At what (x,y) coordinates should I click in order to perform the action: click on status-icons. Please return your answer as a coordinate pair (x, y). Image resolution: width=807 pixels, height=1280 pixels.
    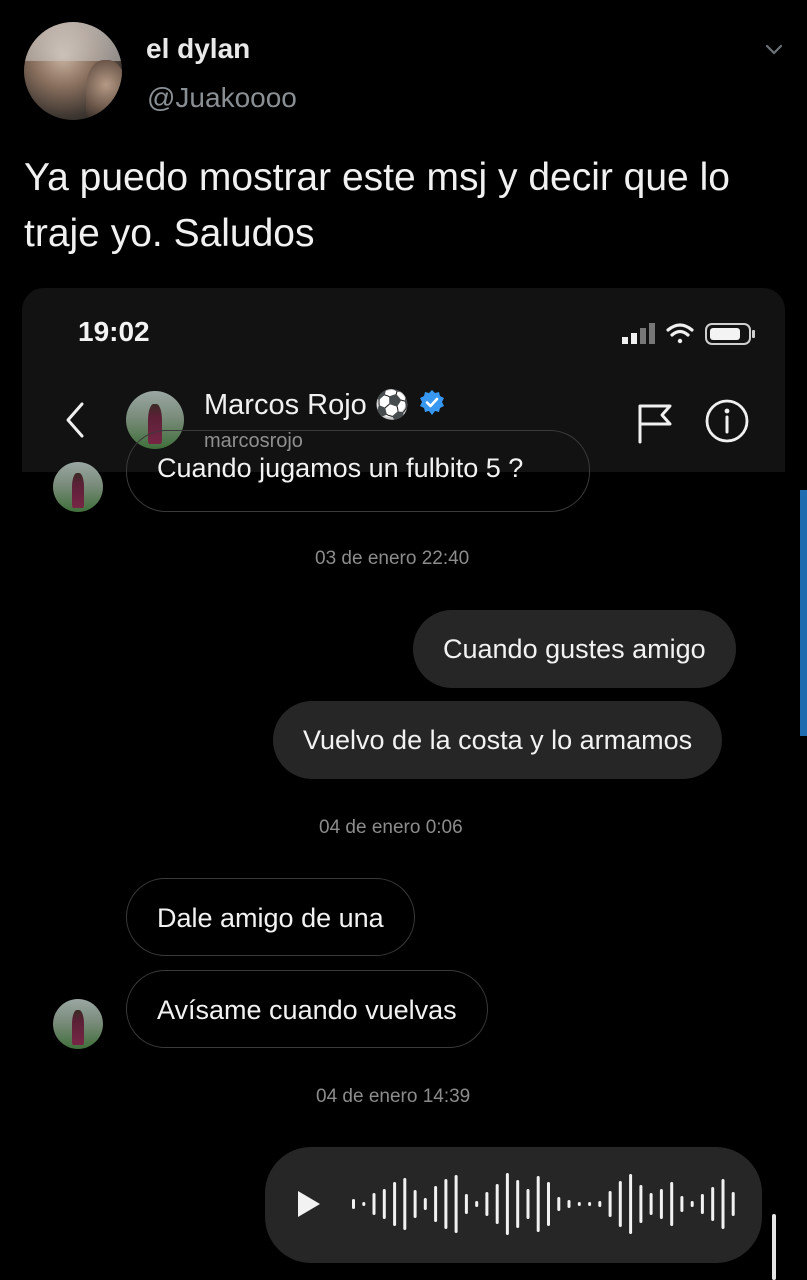
    Looking at the image, I should click on (688, 334).